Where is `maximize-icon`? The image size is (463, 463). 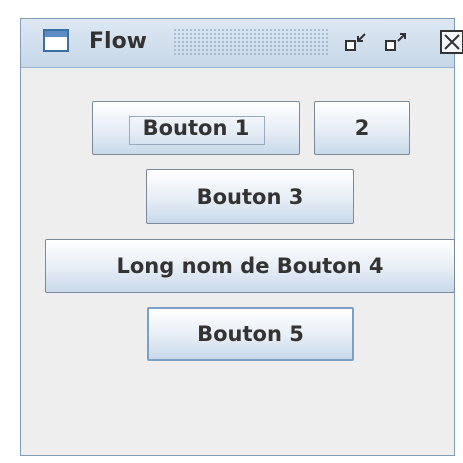 maximize-icon is located at coordinates (397, 42).